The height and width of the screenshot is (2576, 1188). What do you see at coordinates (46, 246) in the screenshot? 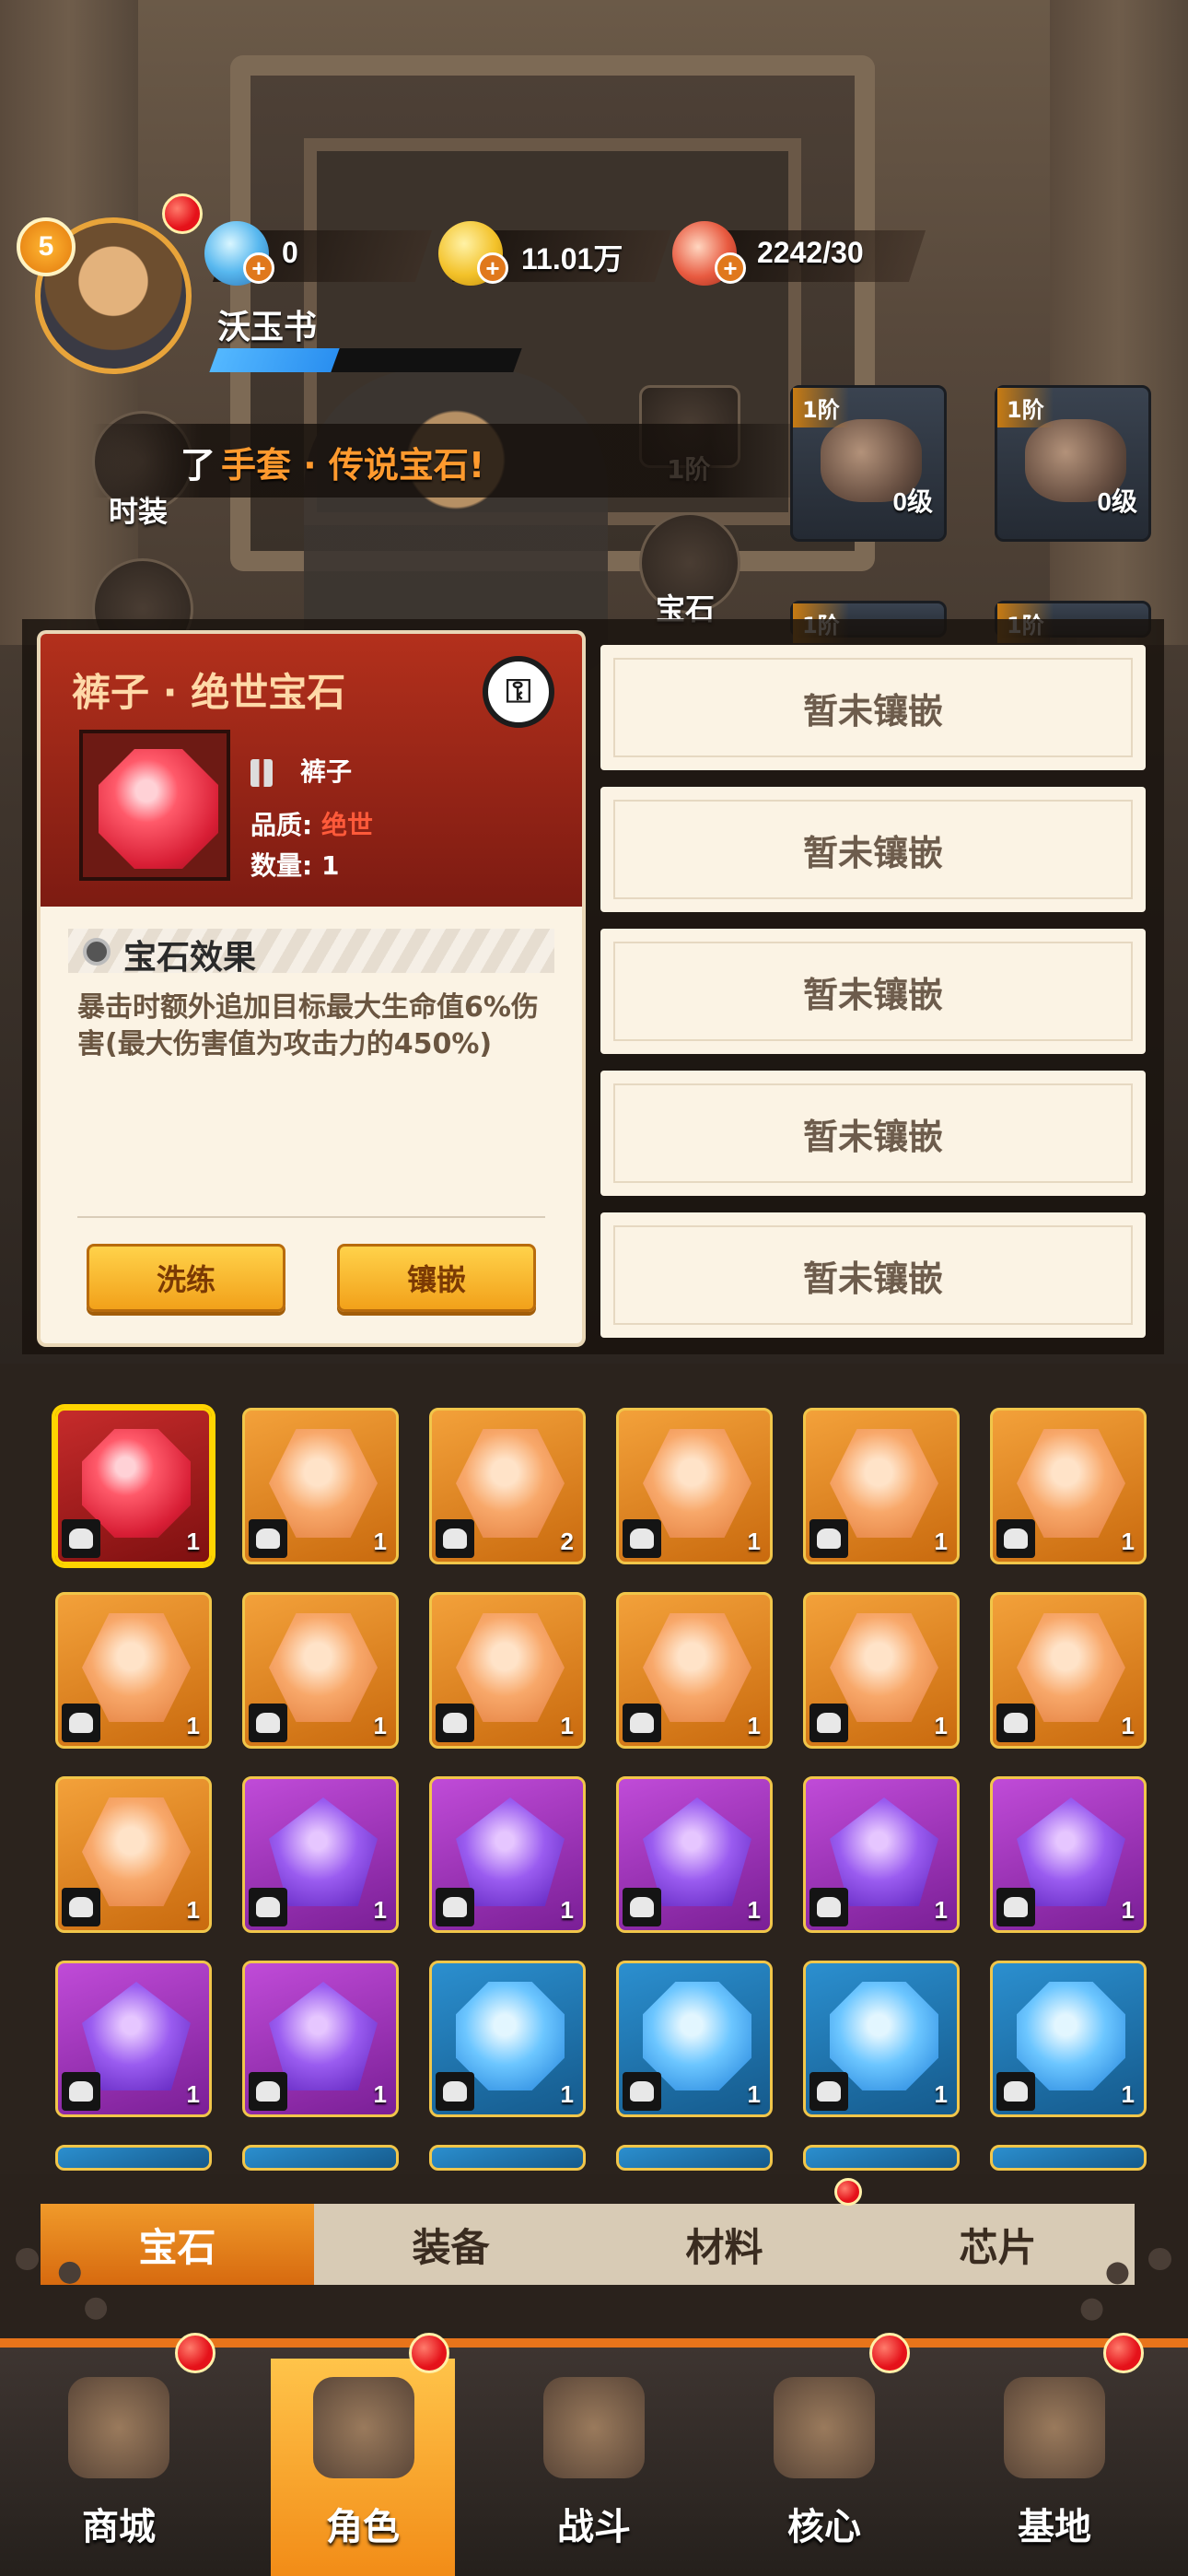
I see `level-badge: 5` at bounding box center [46, 246].